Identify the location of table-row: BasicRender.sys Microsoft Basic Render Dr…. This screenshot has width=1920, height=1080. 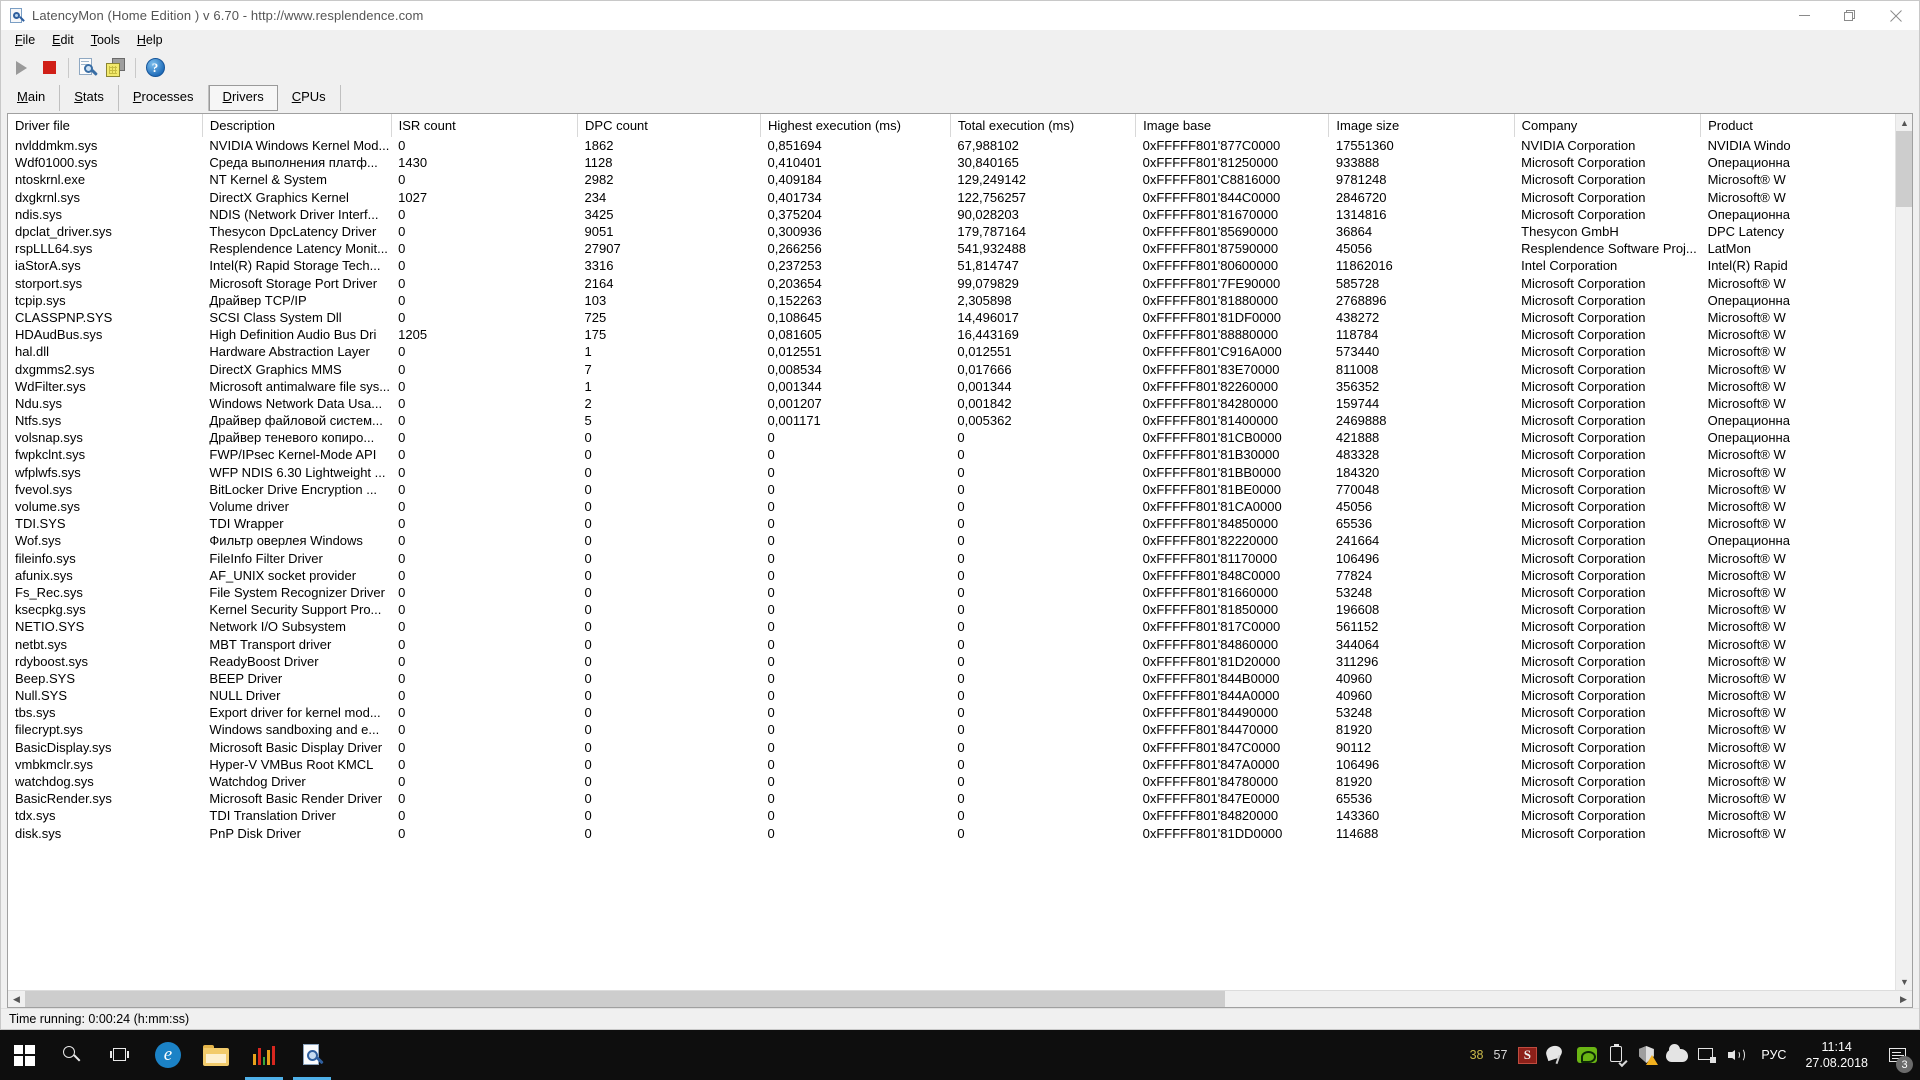
(960, 798).